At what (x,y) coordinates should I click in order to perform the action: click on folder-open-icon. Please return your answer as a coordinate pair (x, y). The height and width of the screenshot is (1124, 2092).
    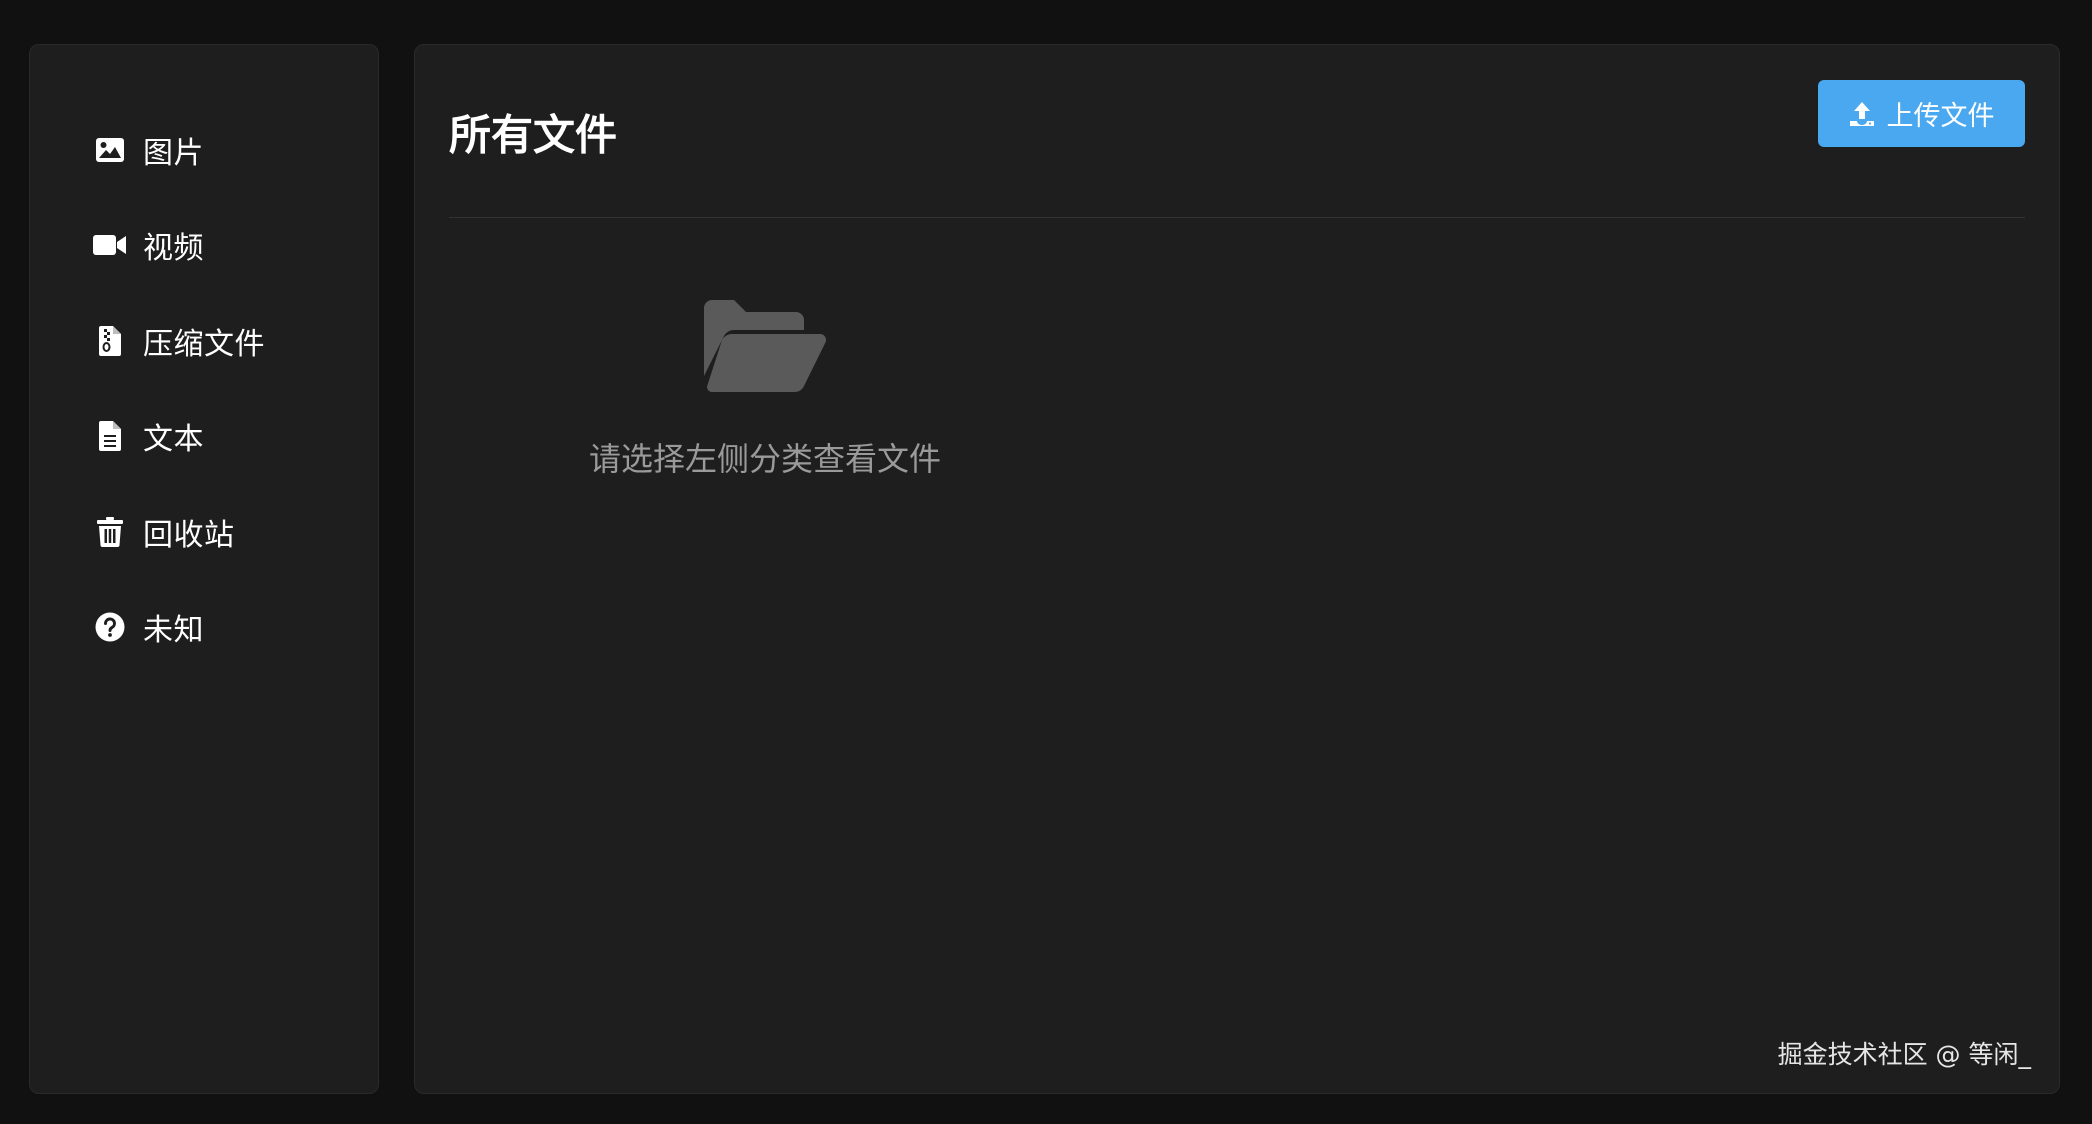
    Looking at the image, I should click on (765, 346).